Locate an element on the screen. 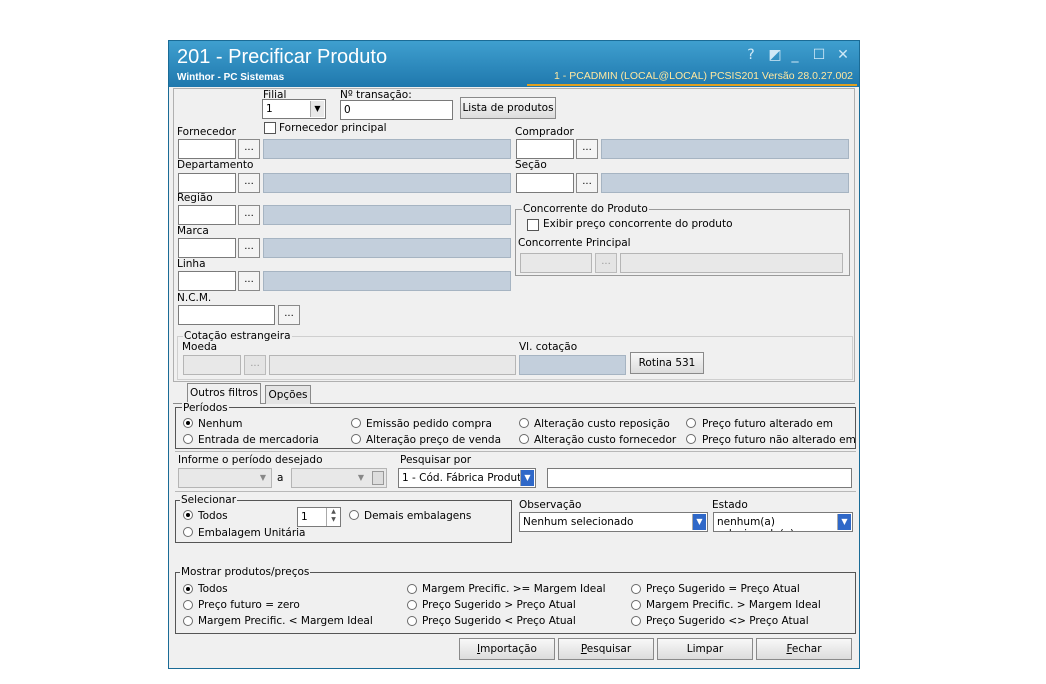 This screenshot has height=684, width=1046. concorrente-code-input is located at coordinates (556, 263).